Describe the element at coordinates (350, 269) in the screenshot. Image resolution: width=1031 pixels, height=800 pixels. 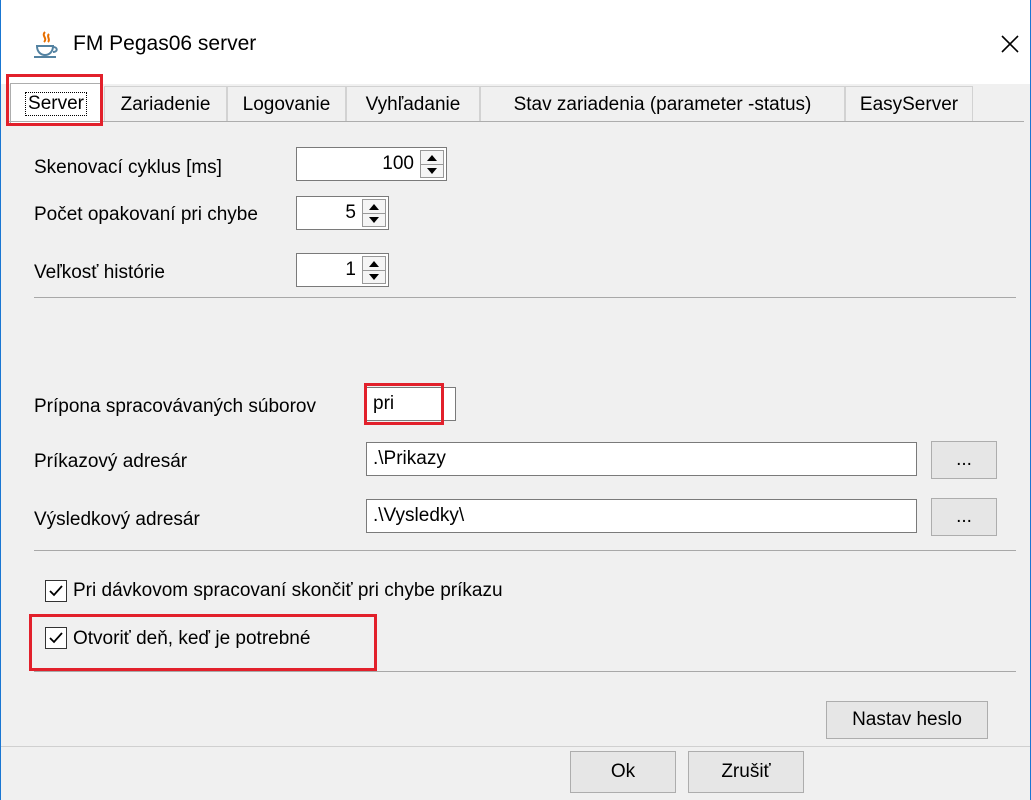
I see `history-value: 1` at that location.